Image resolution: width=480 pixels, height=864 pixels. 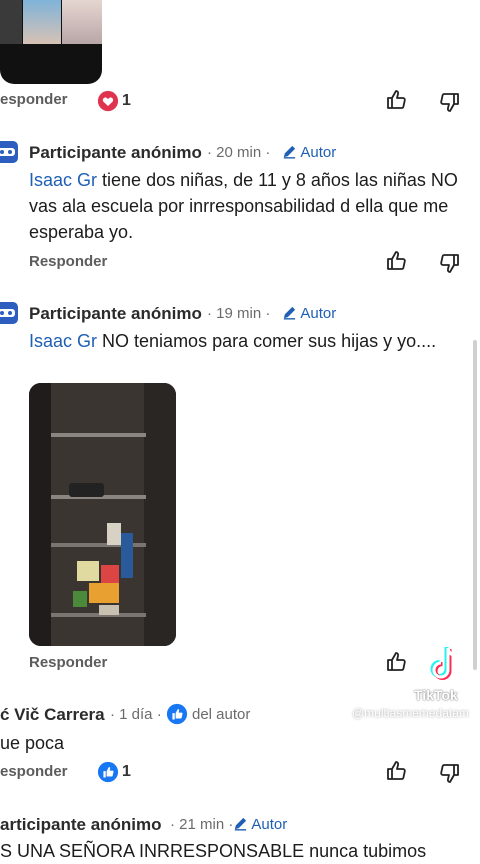 I want to click on comment-photo-attachment, so click(x=102, y=514).